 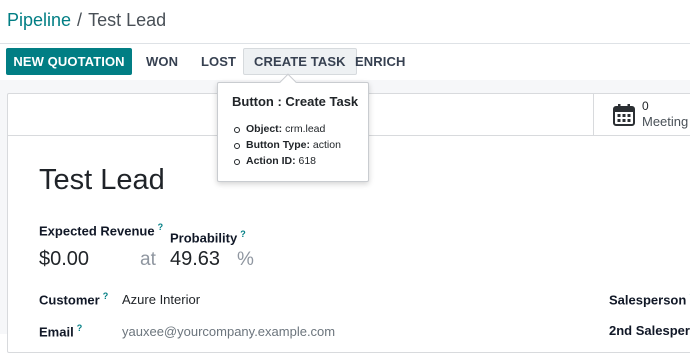 I want to click on email-field: yauxee@yourcompany.example.com, so click(x=228, y=331).